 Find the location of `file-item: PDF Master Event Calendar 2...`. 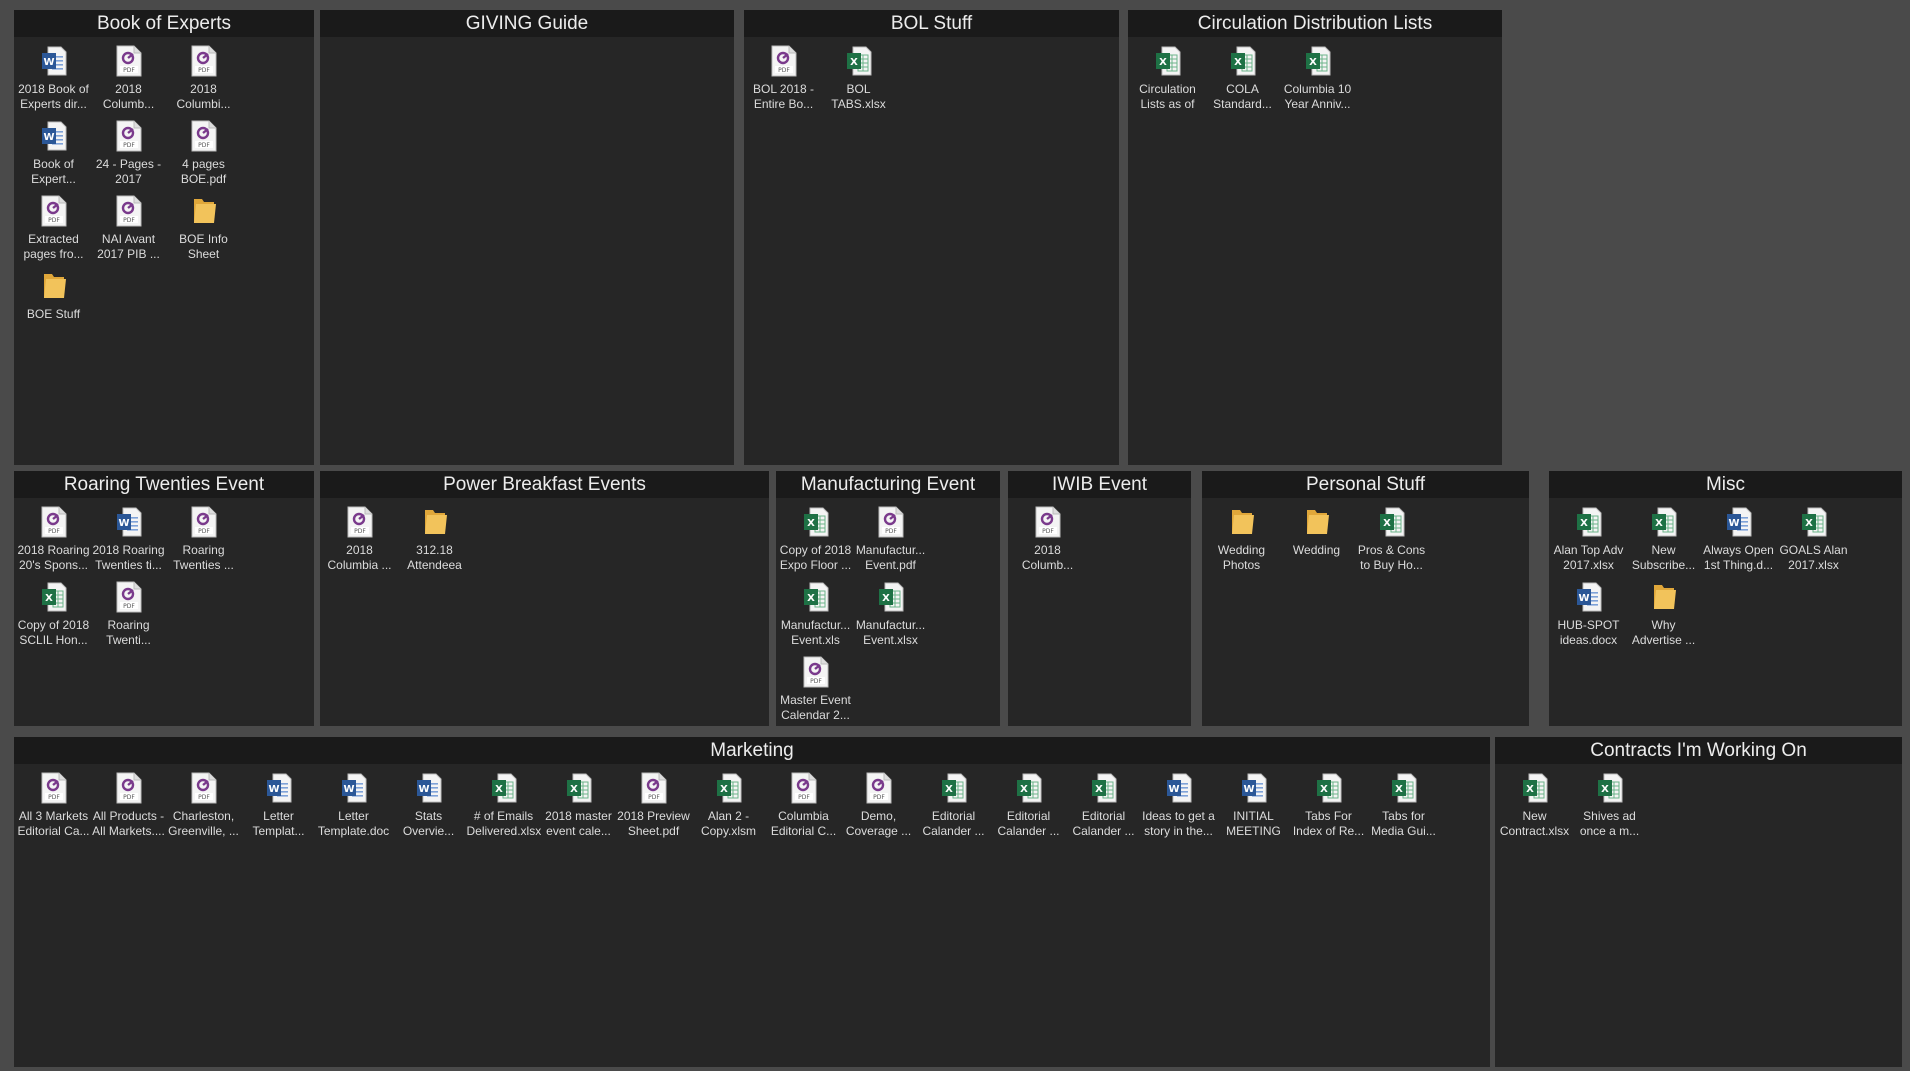

file-item: PDF Master Event Calendar 2... is located at coordinates (815, 693).